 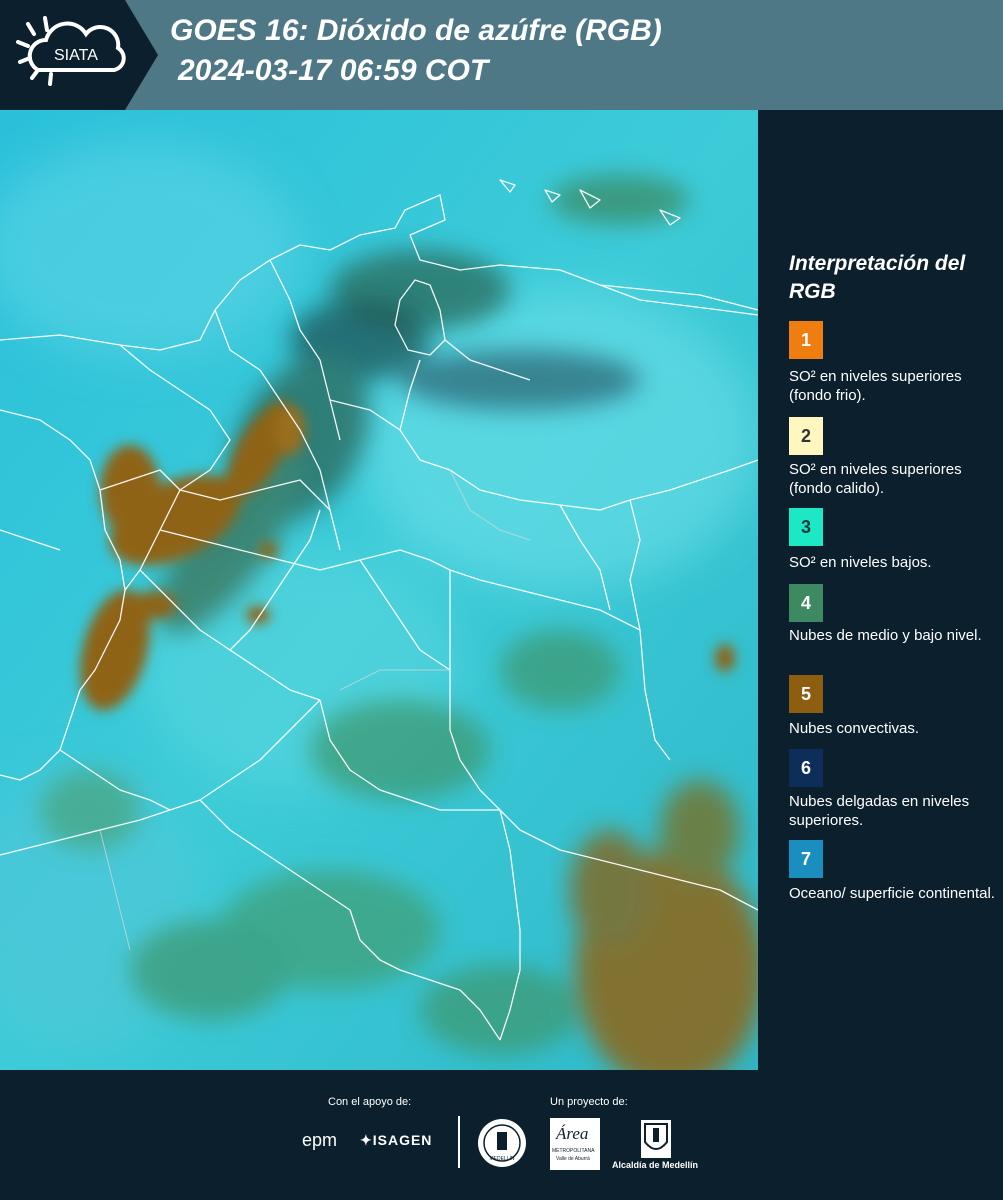 What do you see at coordinates (366, 1140) in the screenshot?
I see `isagen-icon: ✦` at bounding box center [366, 1140].